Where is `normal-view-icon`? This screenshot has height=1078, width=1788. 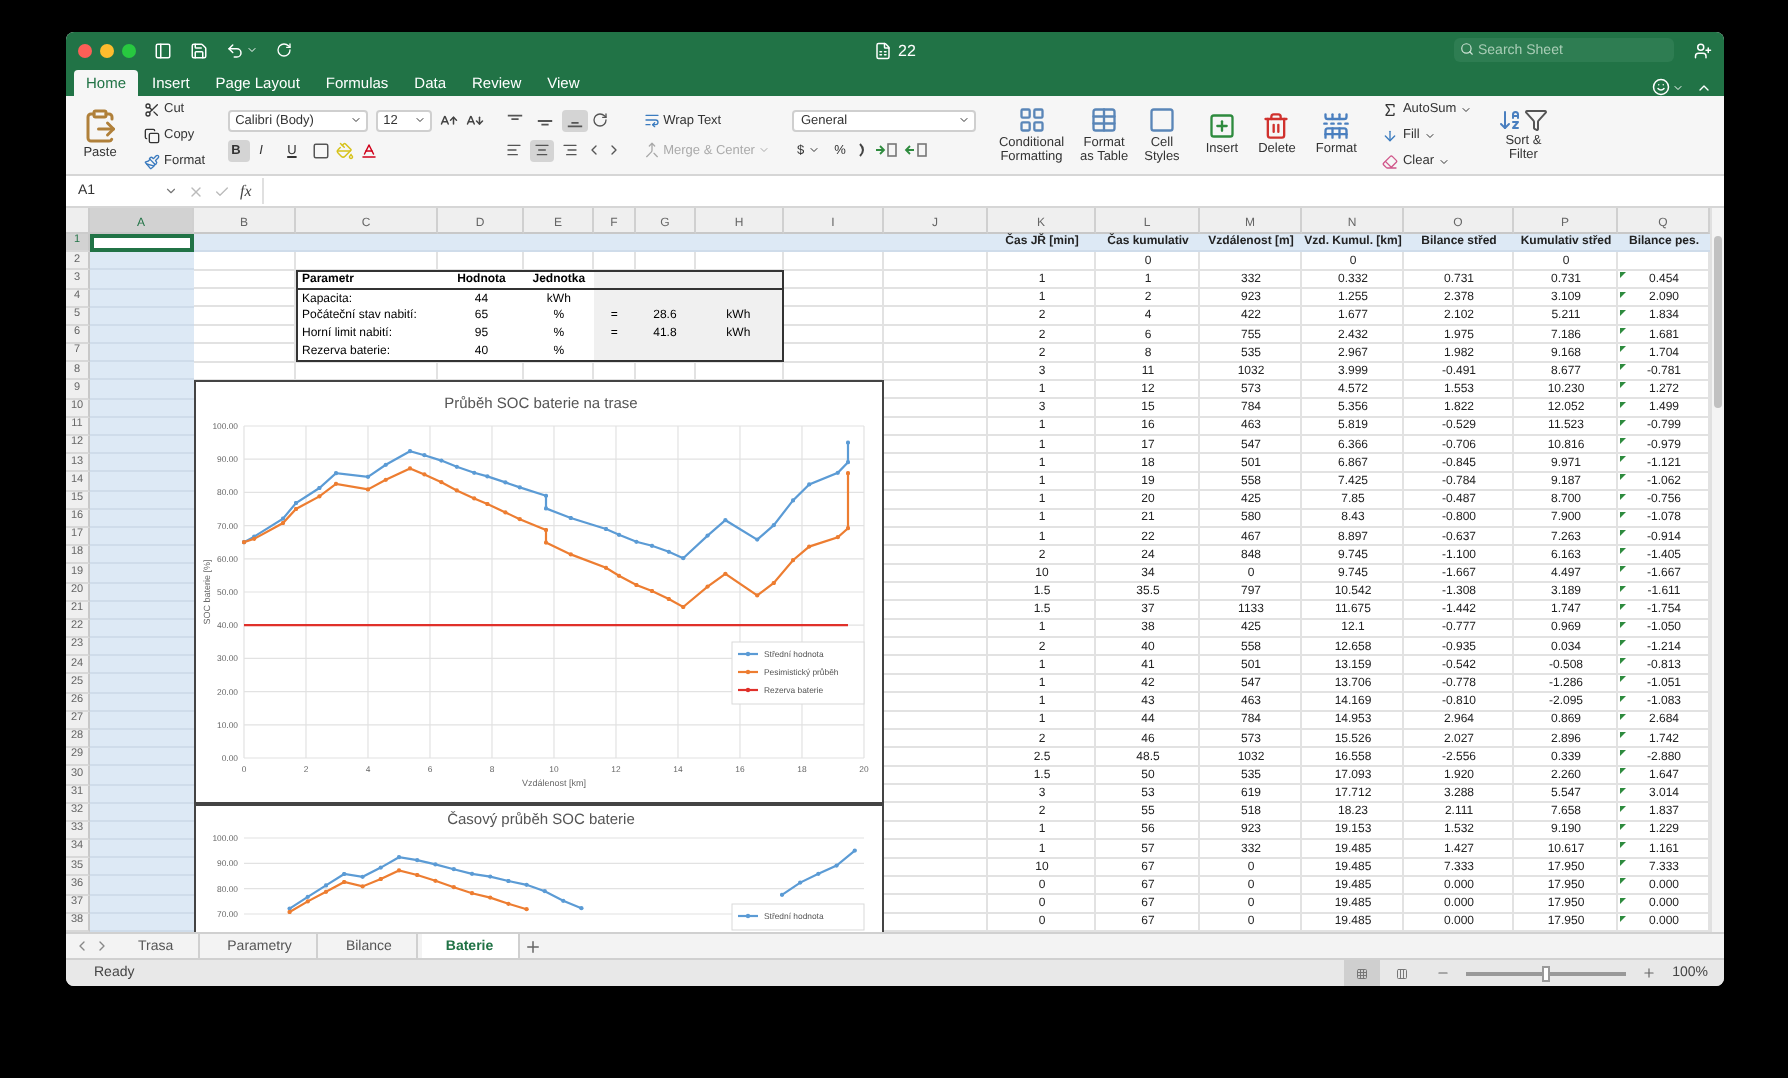 normal-view-icon is located at coordinates (1362, 973).